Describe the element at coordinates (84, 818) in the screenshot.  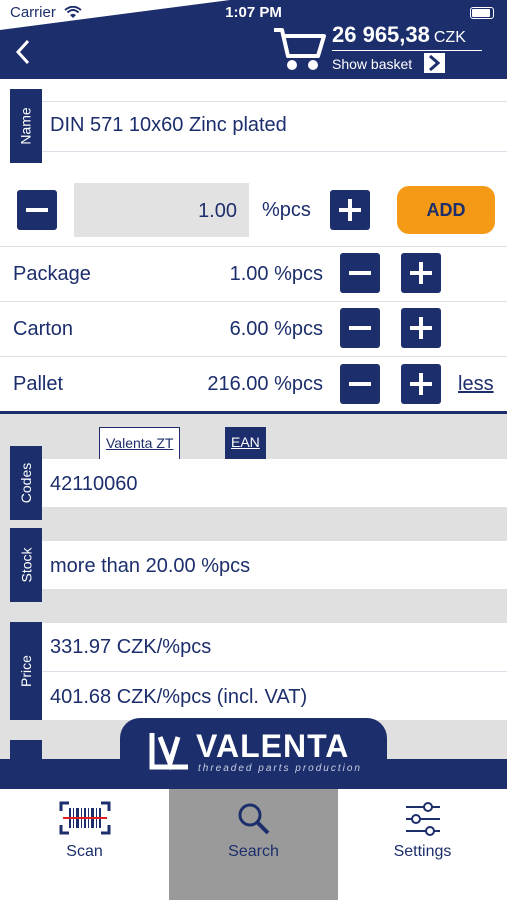
I see `barcode-icon` at that location.